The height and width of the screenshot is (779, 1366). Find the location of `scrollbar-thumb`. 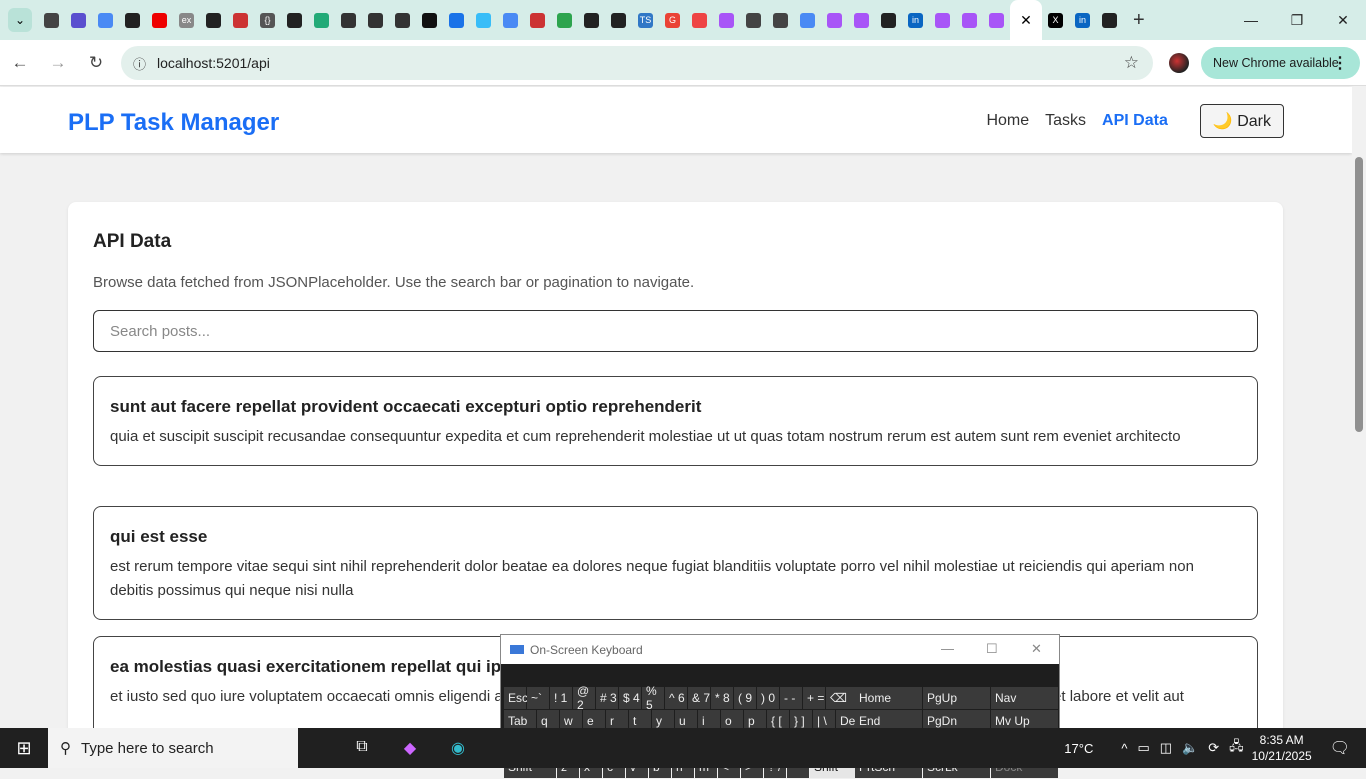

scrollbar-thumb is located at coordinates (1359, 294).